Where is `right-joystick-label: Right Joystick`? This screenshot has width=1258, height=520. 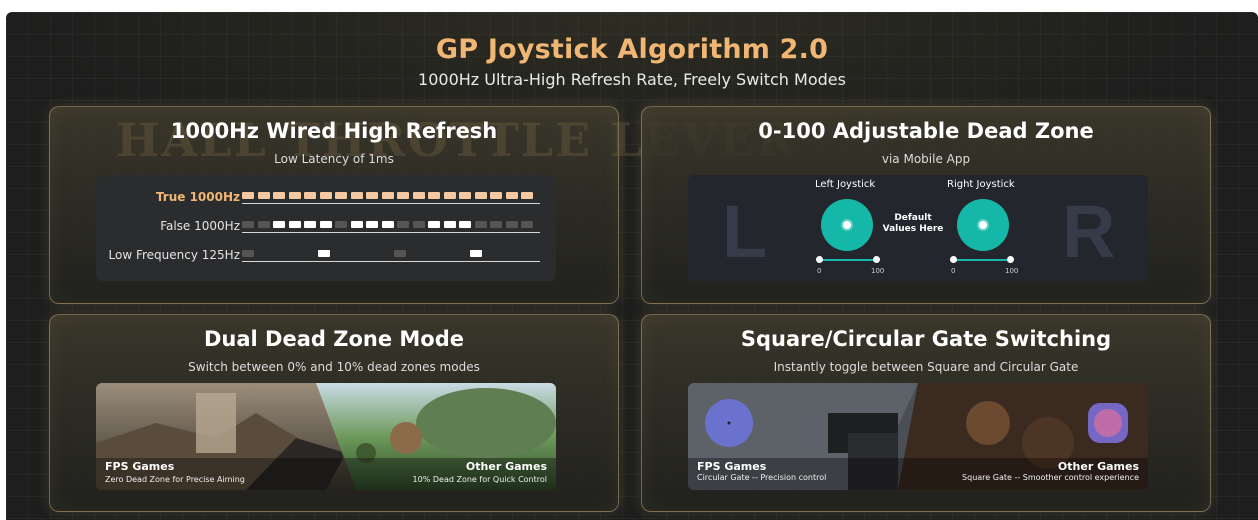
right-joystick-label: Right Joystick is located at coordinates (981, 184).